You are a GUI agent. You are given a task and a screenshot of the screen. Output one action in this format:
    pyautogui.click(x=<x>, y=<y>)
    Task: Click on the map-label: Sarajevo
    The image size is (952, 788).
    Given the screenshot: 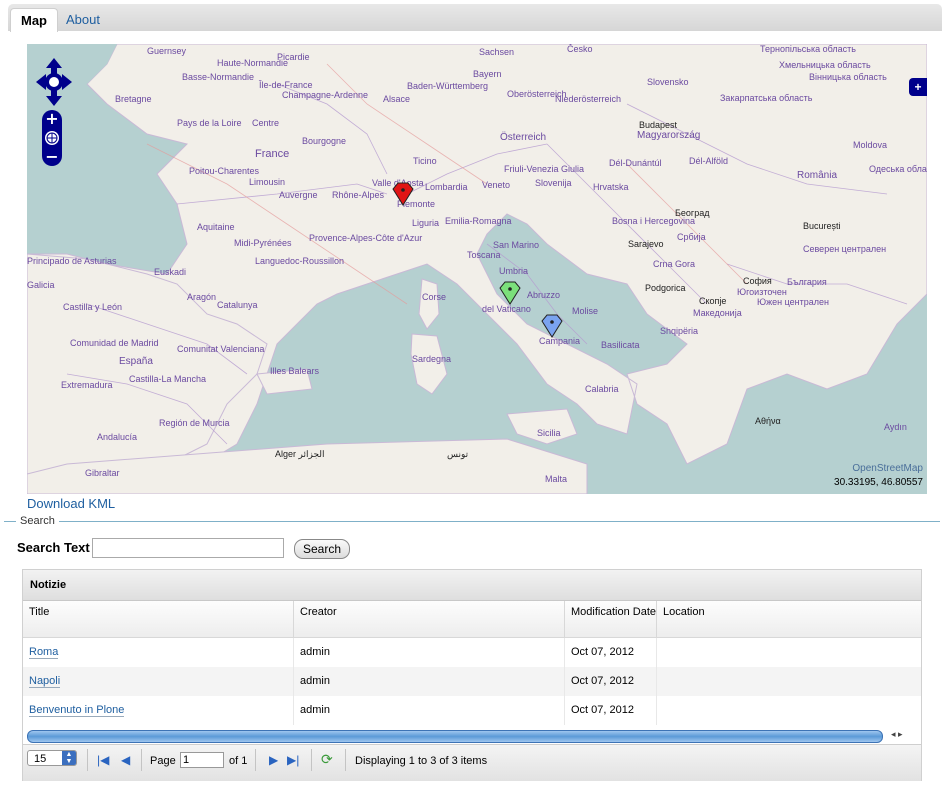 What is the action you would take?
    pyautogui.click(x=646, y=244)
    